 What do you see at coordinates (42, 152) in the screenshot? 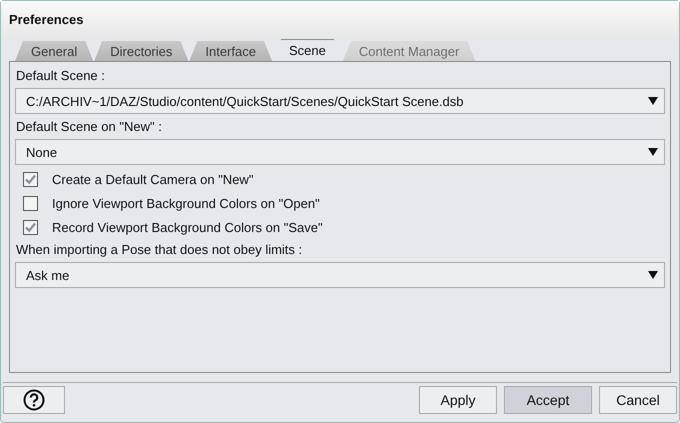
I see `dropdown-value: None` at bounding box center [42, 152].